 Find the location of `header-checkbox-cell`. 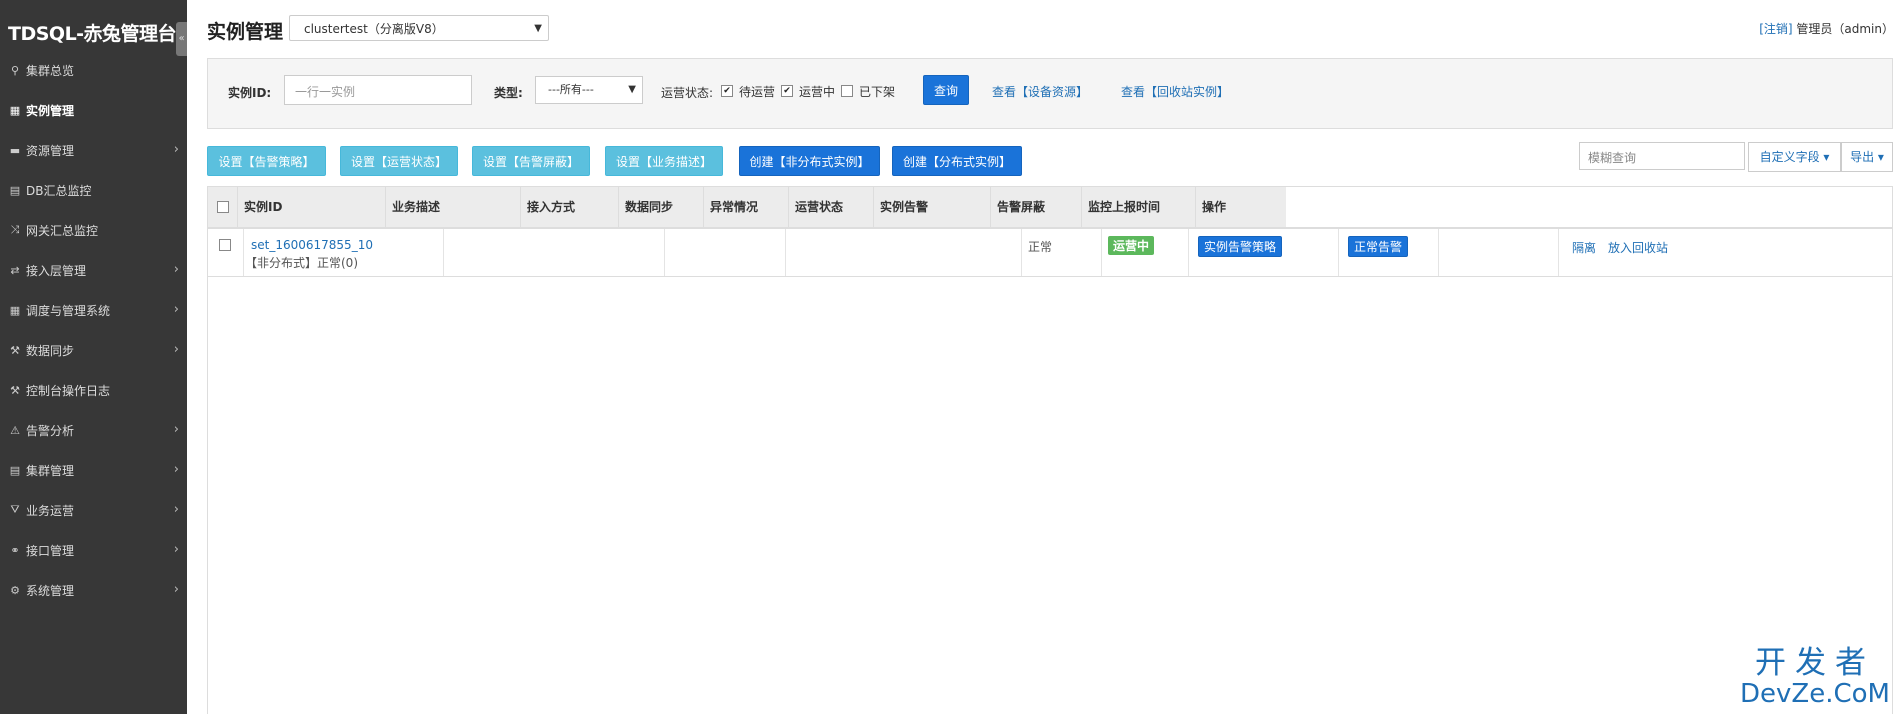

header-checkbox-cell is located at coordinates (223, 207).